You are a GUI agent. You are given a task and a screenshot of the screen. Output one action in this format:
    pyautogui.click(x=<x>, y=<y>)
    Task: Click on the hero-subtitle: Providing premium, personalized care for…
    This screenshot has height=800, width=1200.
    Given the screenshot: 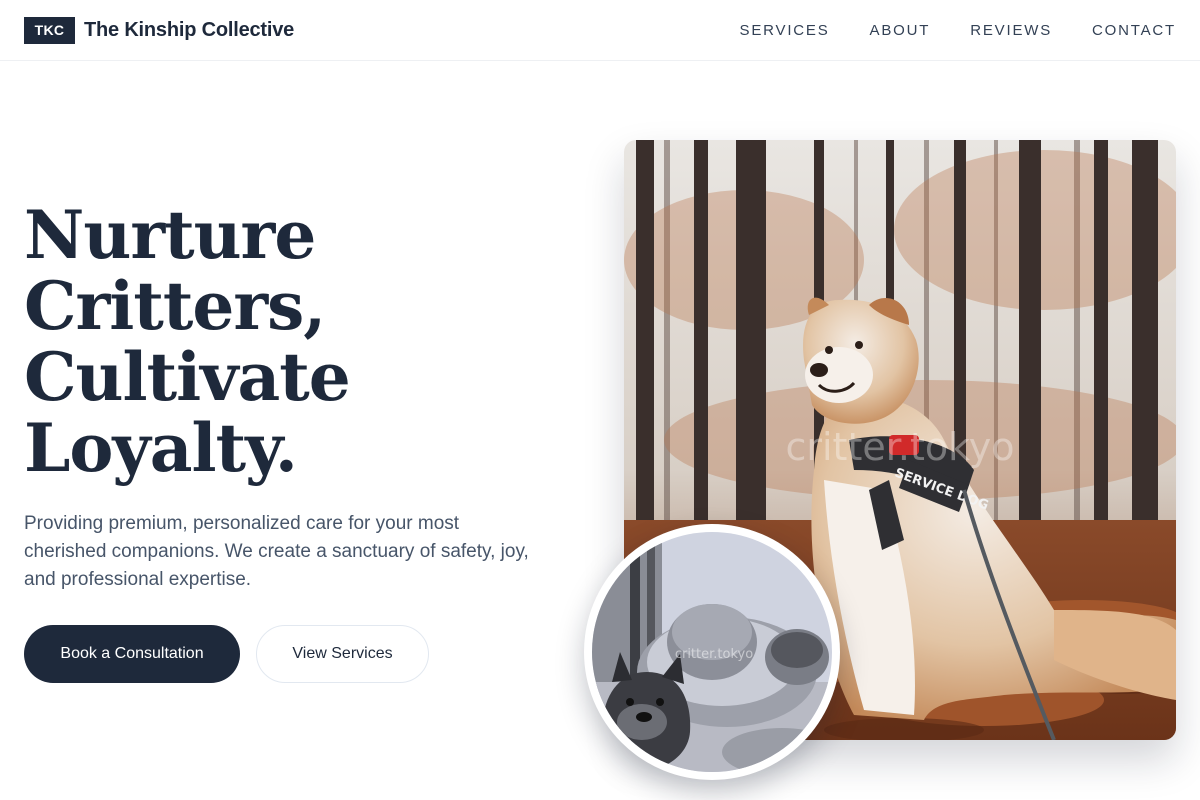 What is the action you would take?
    pyautogui.click(x=276, y=551)
    